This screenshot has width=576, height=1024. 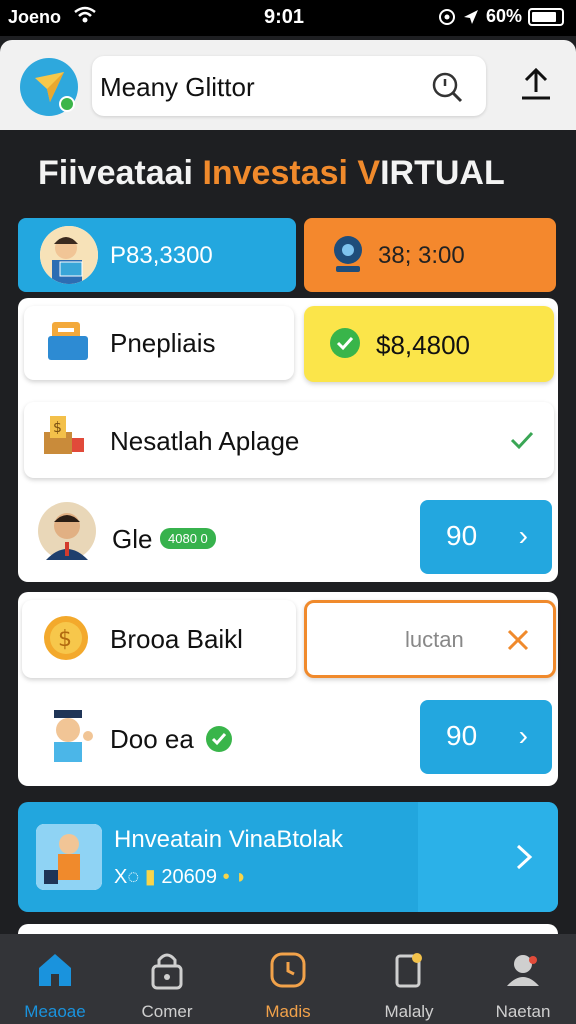 I want to click on nav-clock: Madis, so click(x=288, y=984).